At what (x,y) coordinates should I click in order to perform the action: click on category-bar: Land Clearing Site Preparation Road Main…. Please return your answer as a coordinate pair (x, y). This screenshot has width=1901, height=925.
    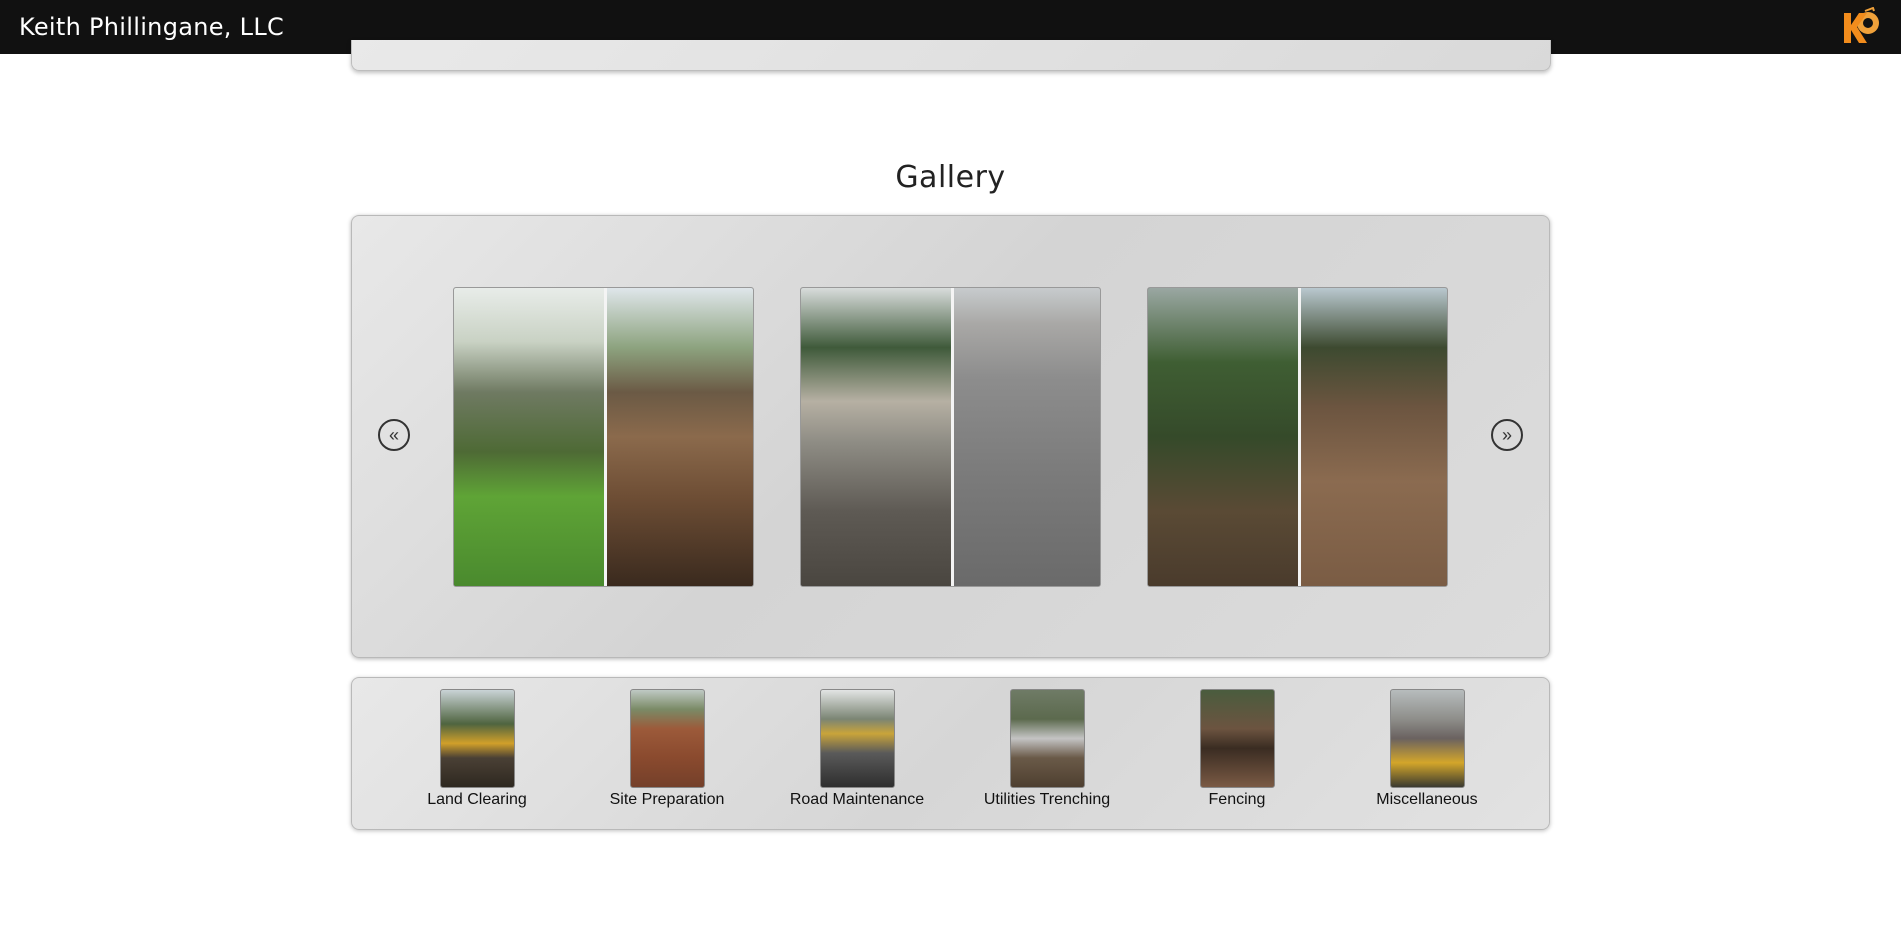
    Looking at the image, I should click on (950, 753).